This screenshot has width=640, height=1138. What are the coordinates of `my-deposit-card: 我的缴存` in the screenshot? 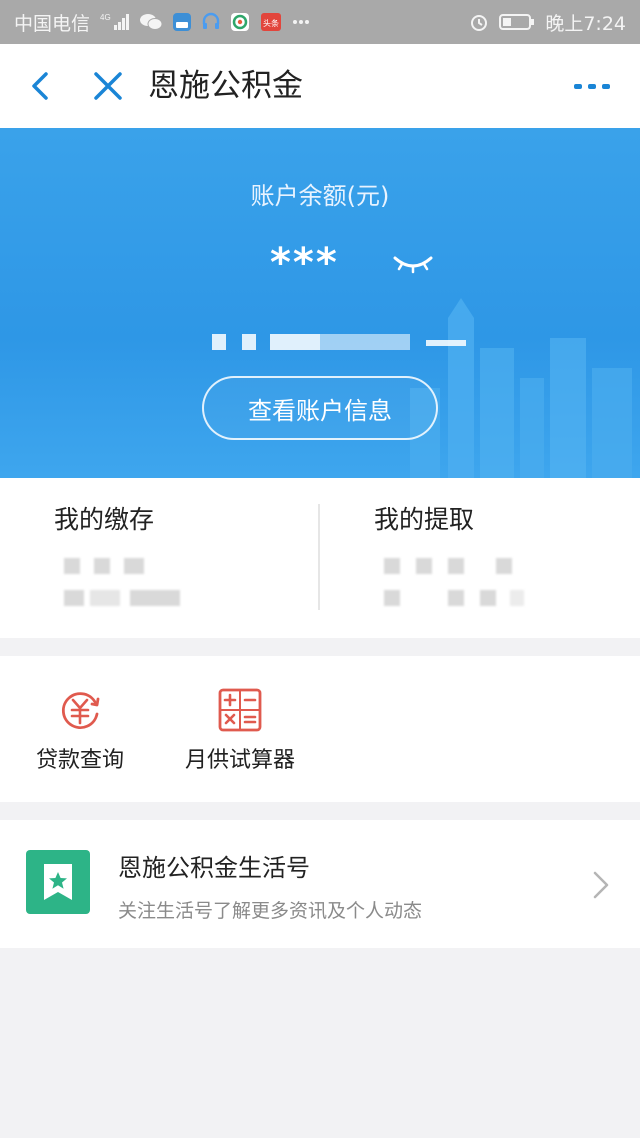 It's located at (160, 558).